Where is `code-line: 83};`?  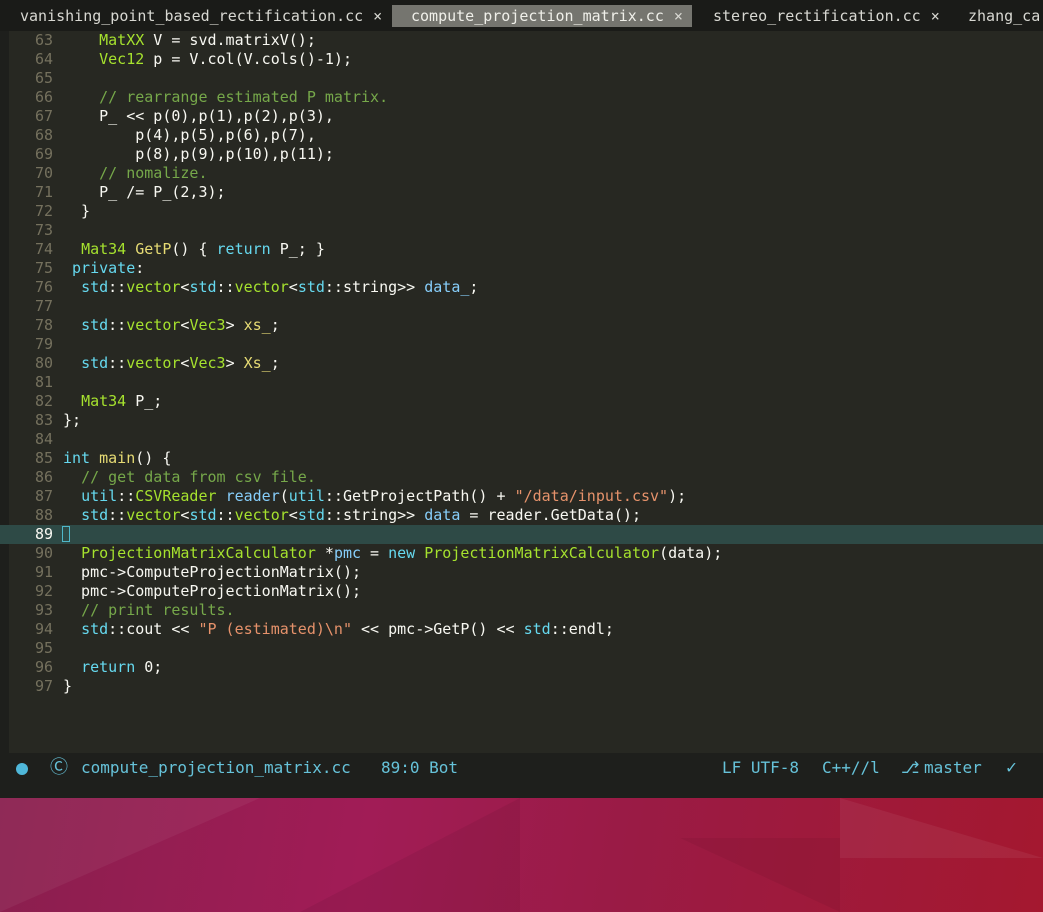 code-line: 83}; is located at coordinates (521, 420).